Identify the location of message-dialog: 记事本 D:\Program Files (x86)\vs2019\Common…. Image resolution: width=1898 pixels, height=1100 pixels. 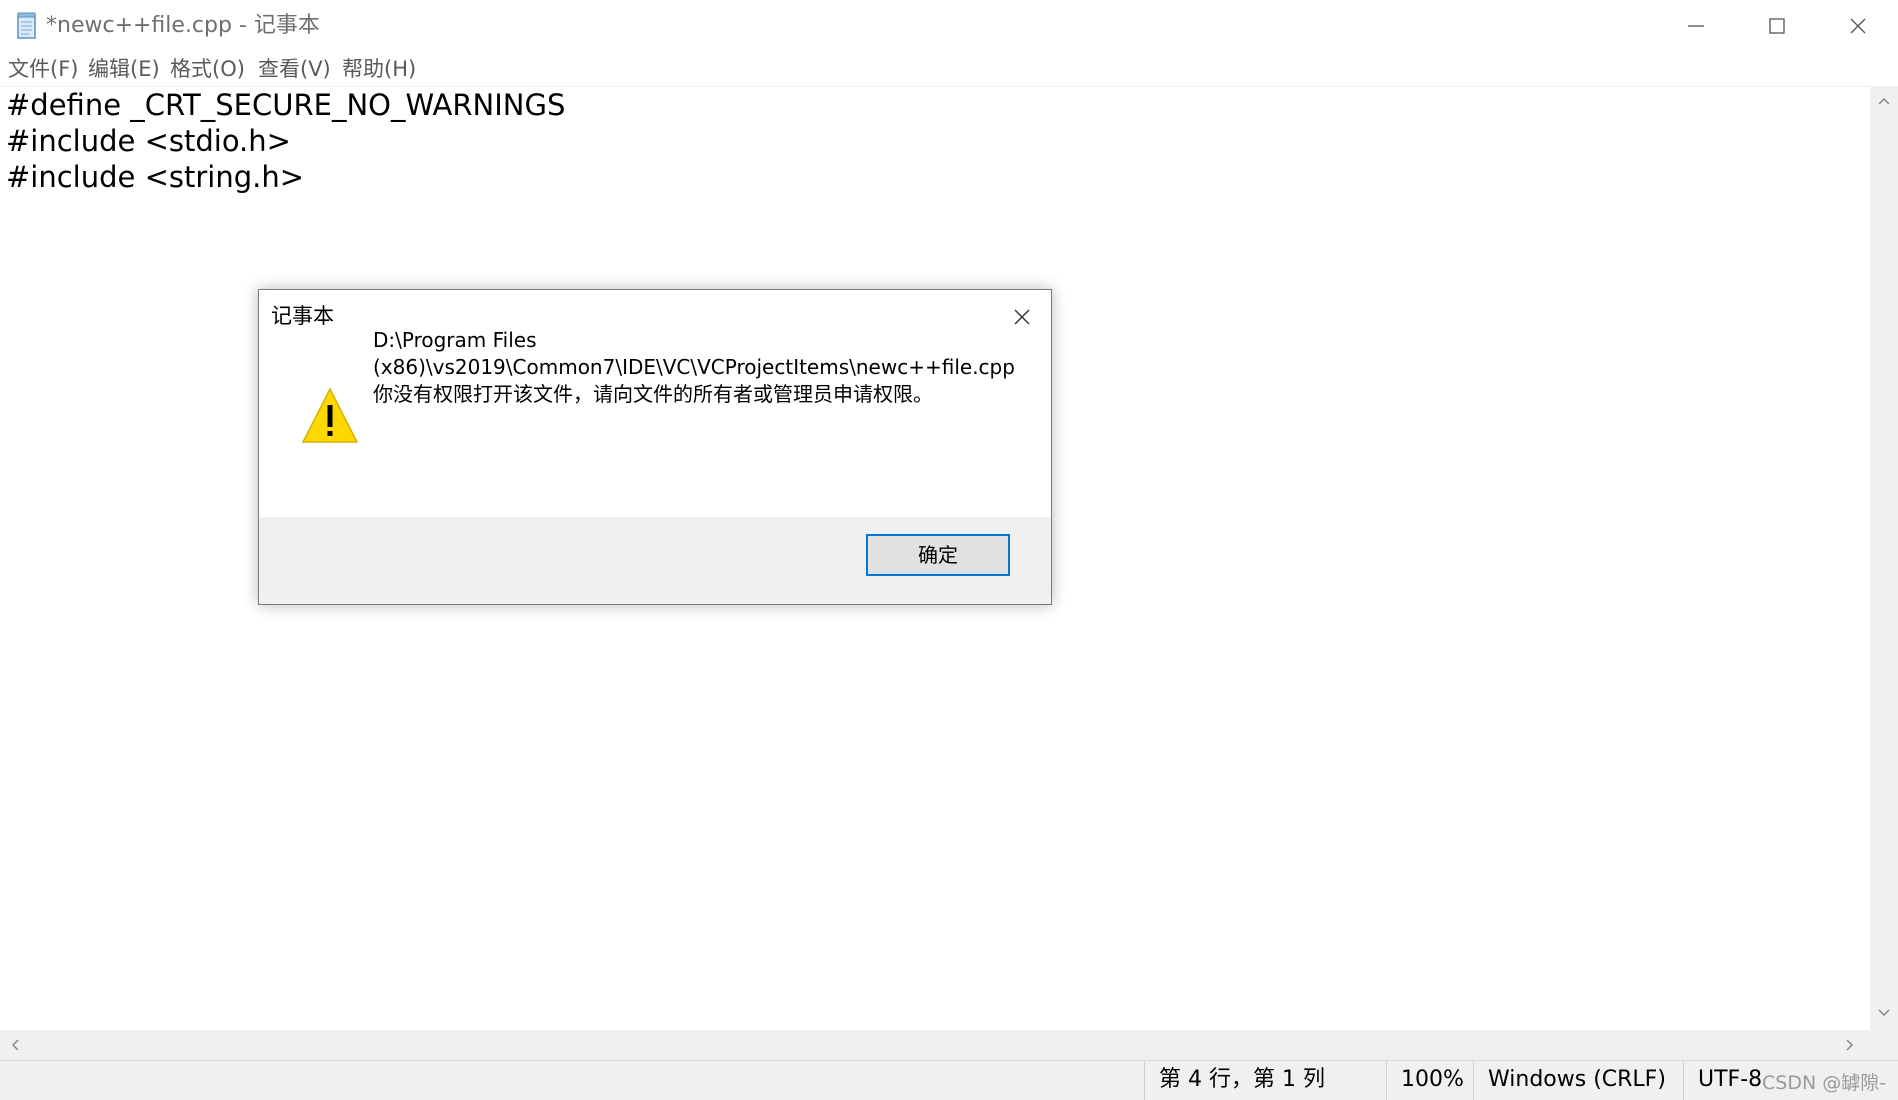
(655, 447).